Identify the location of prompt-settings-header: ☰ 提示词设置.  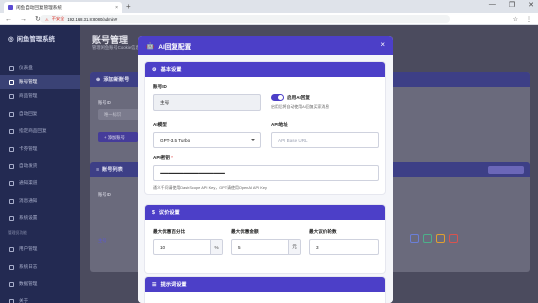
(265, 284).